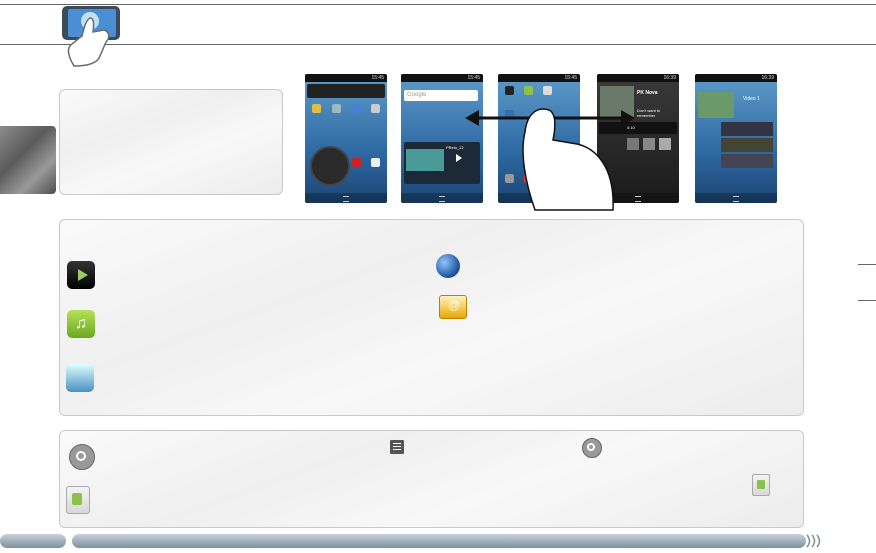 This screenshot has height=553, width=876. What do you see at coordinates (448, 266) in the screenshot?
I see `browser-globe-icon` at bounding box center [448, 266].